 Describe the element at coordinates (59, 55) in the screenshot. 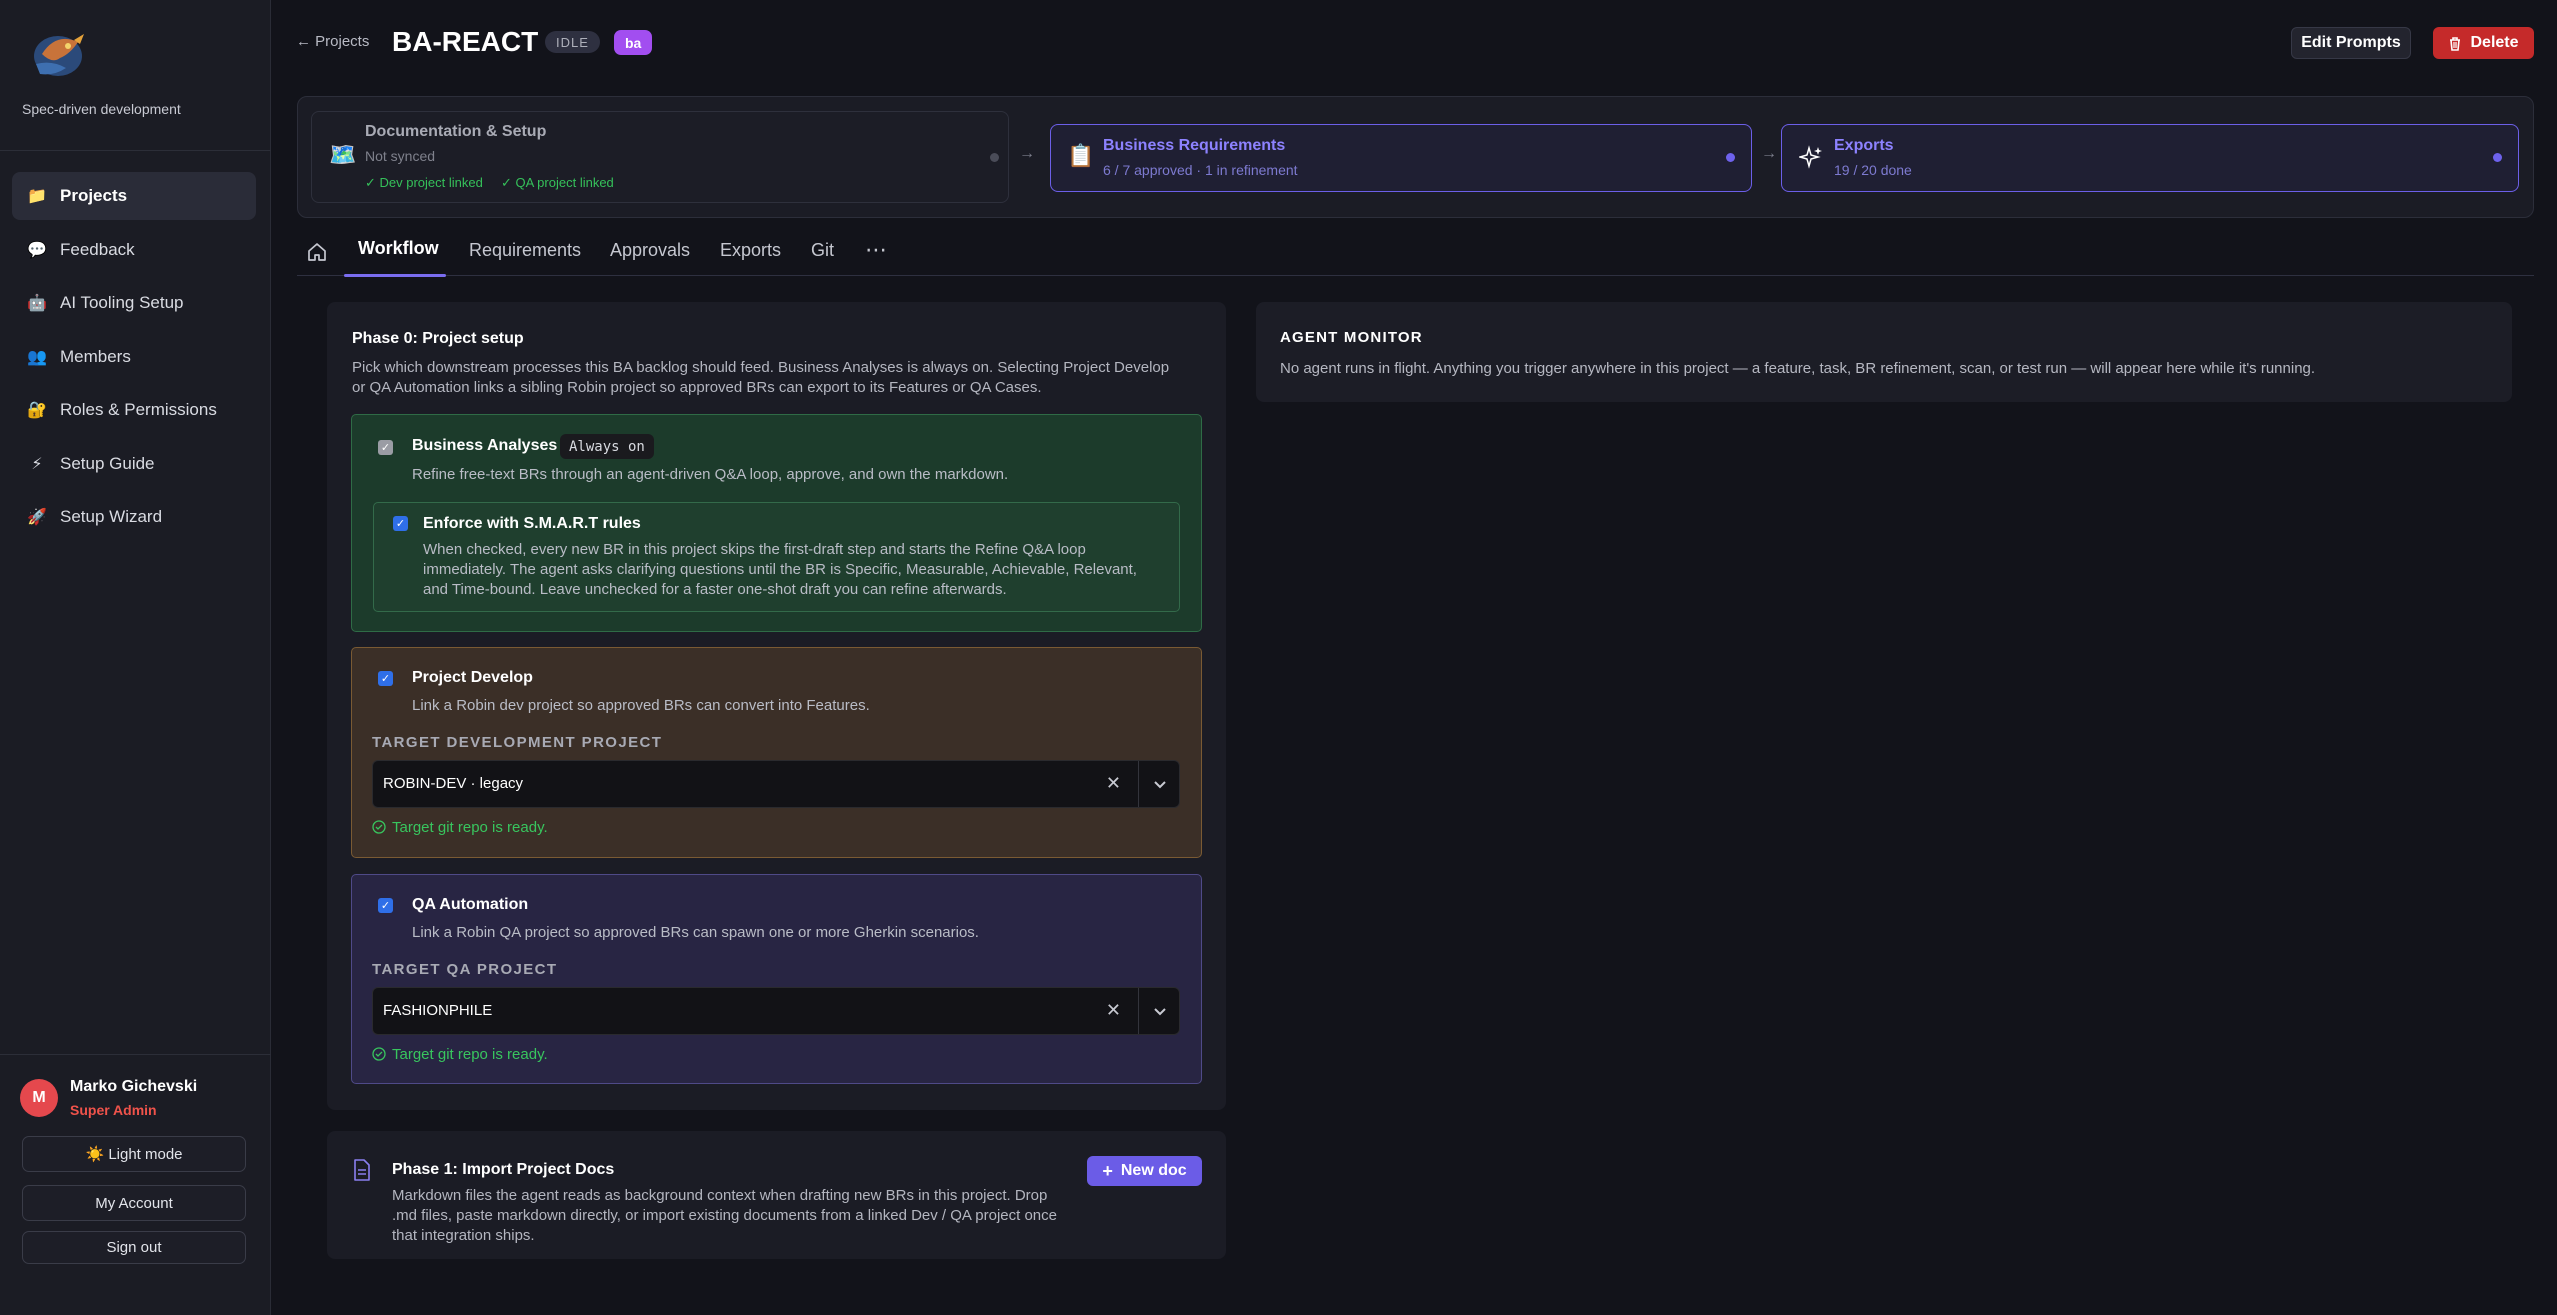

I see `robin-logo` at that location.